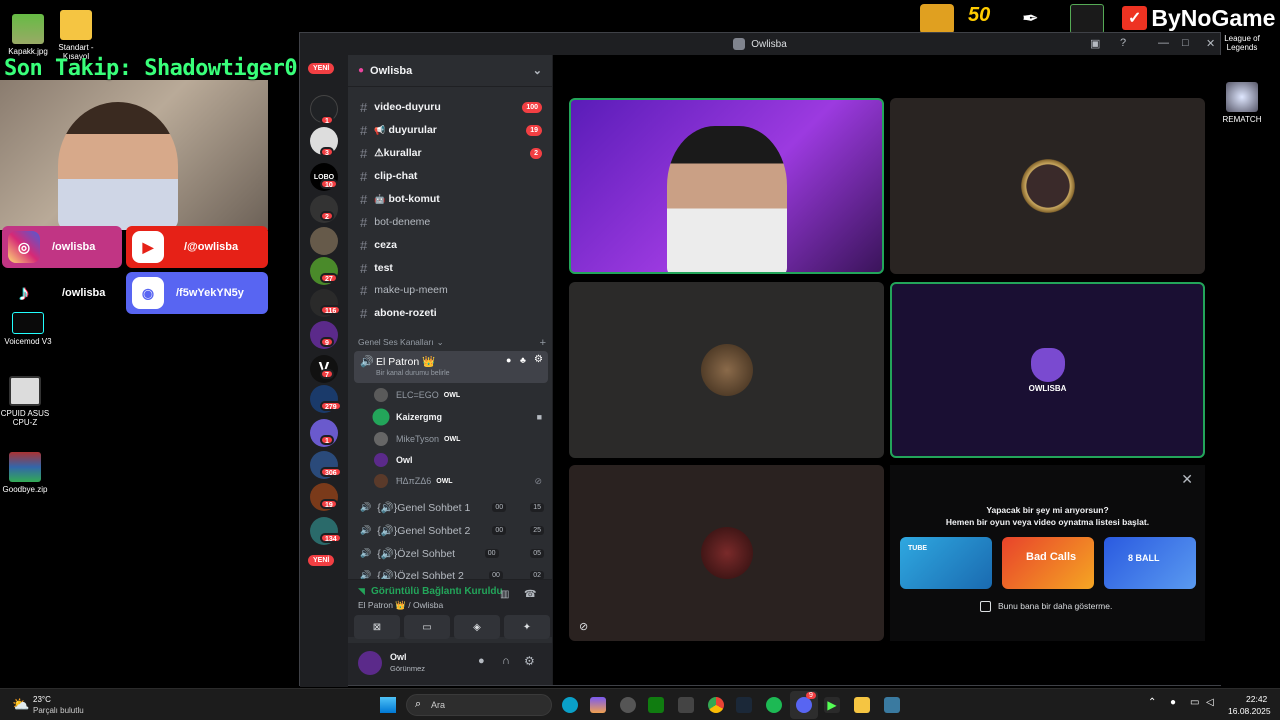 The image size is (1280, 720). What do you see at coordinates (400, 605) in the screenshot?
I see `connection-location: El Patron 👑 / Owlisba` at bounding box center [400, 605].